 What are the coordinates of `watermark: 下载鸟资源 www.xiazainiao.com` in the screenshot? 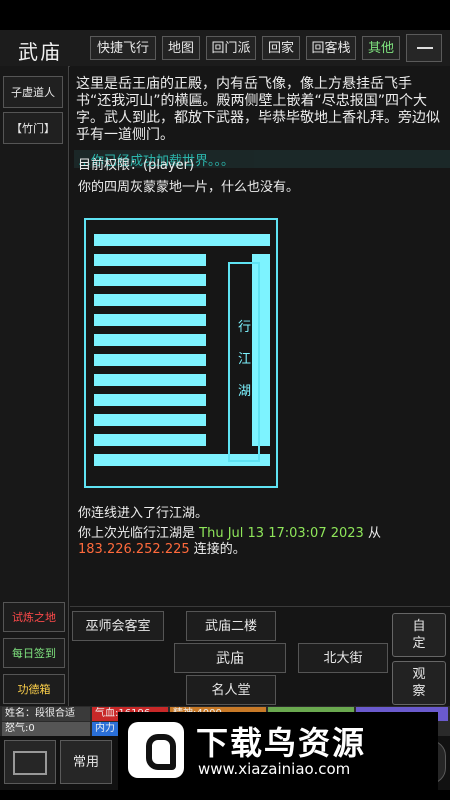 It's located at (278, 751).